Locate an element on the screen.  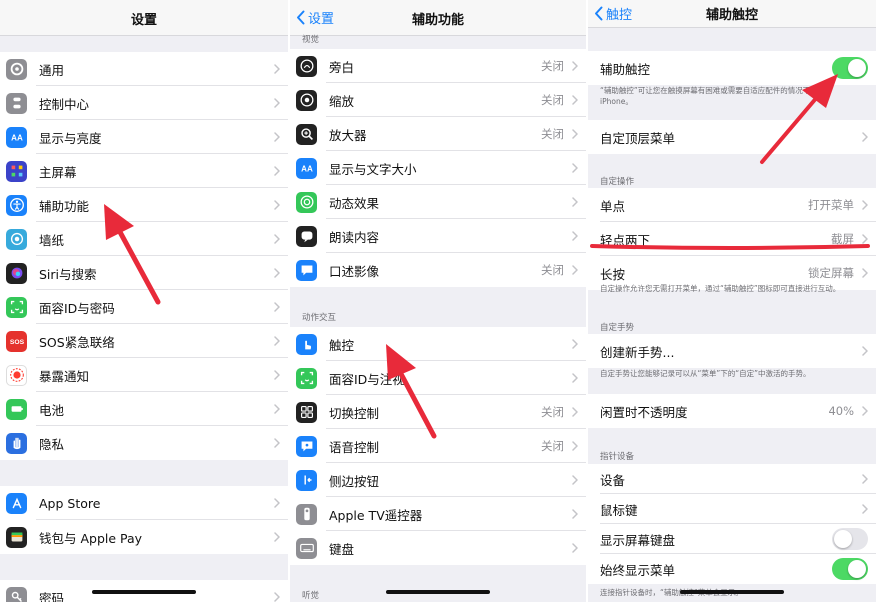
assistive-touch-row: 辅助触控 is located at coordinates (732, 68).